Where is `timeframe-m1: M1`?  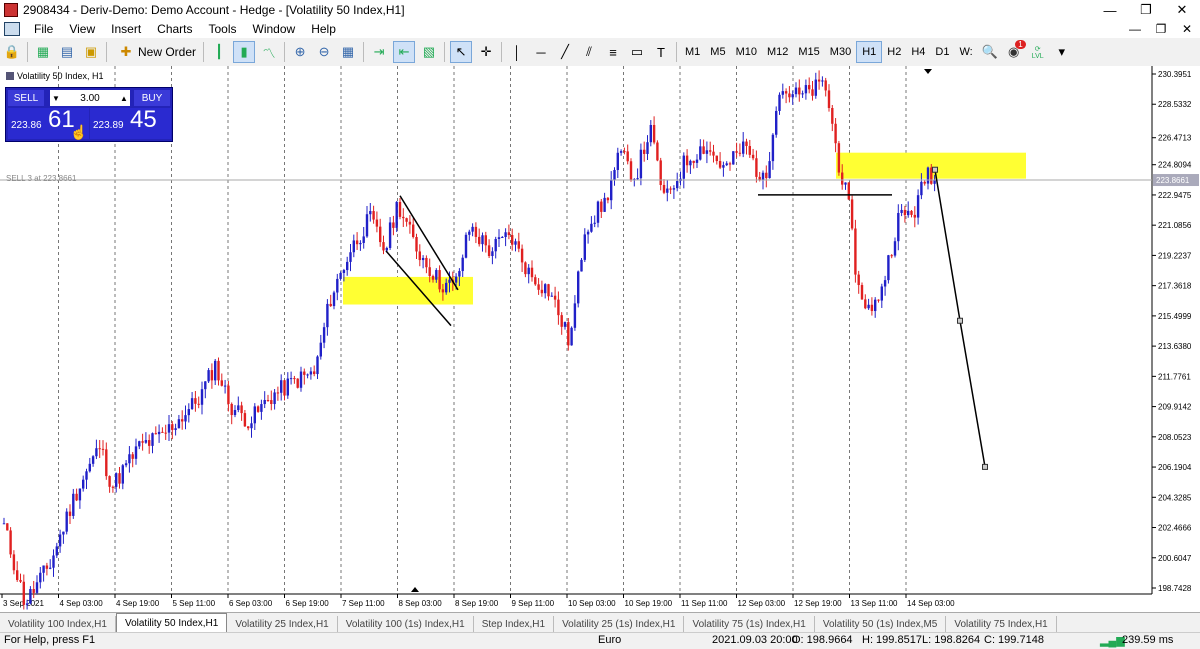 timeframe-m1: M1 is located at coordinates (692, 52).